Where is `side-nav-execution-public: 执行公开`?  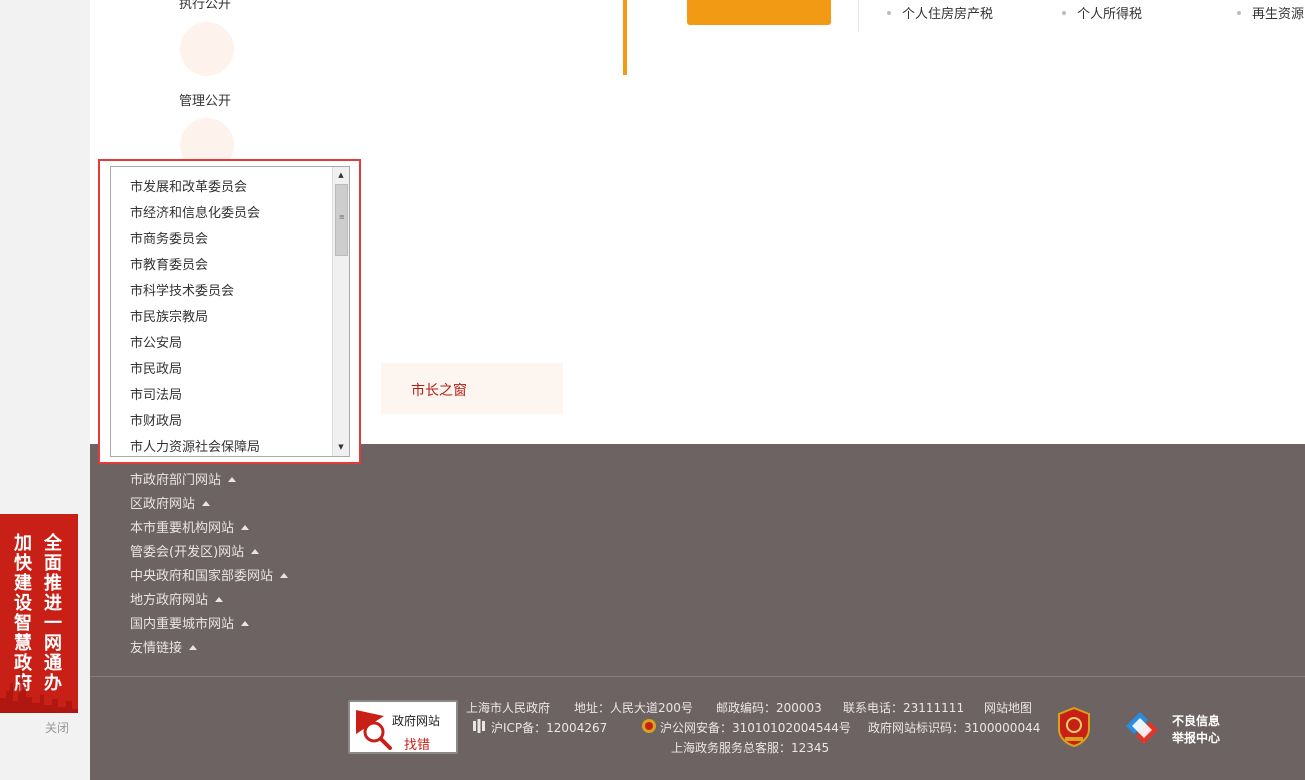
side-nav-execution-public: 执行公开 is located at coordinates (205, 6).